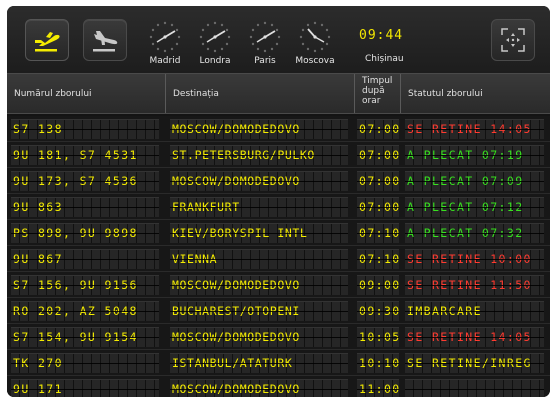 This screenshot has width=558, height=404. I want to click on flight-destination: FRANKFURT, so click(206, 207).